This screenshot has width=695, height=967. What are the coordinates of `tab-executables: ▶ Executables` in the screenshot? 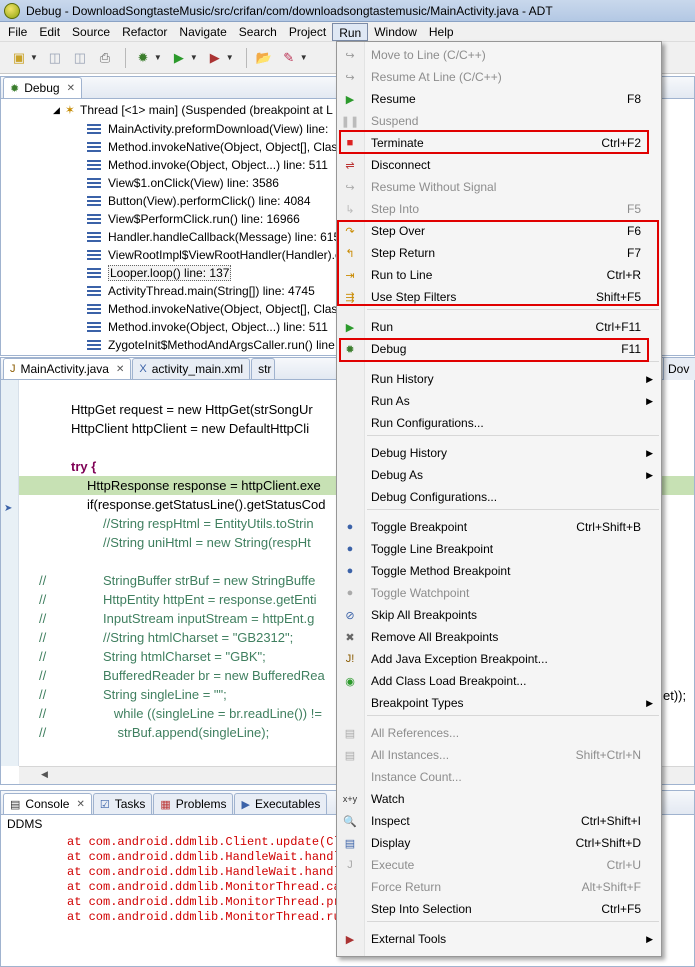 It's located at (281, 803).